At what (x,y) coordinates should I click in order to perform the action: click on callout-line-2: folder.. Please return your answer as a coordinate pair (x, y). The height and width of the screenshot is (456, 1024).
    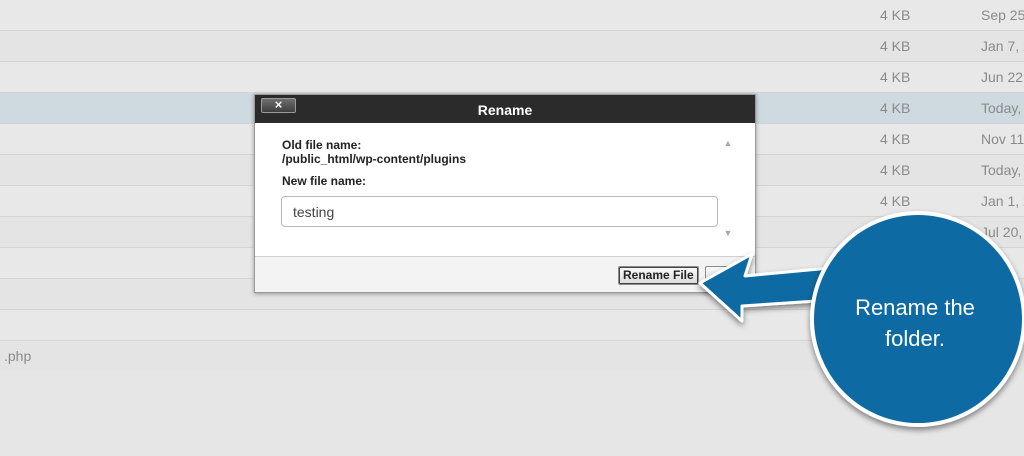
    Looking at the image, I should click on (915, 338).